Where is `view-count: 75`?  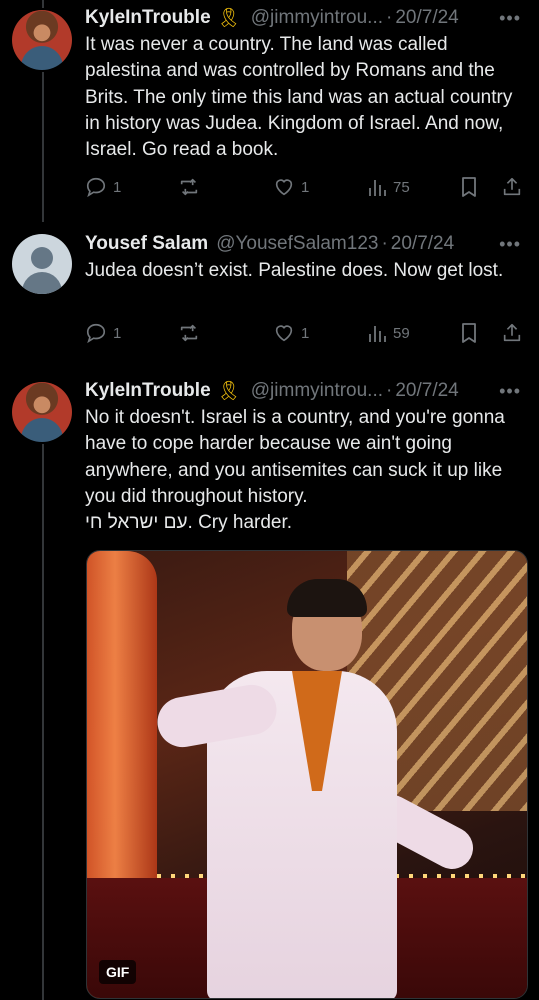 view-count: 75 is located at coordinates (401, 187).